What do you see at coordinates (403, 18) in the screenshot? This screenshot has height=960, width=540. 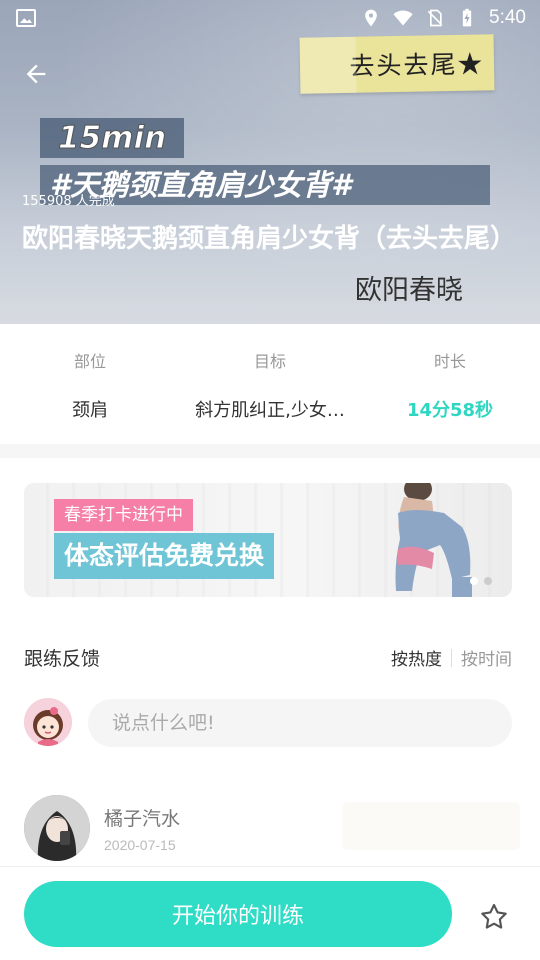 I see `wifi-icon` at bounding box center [403, 18].